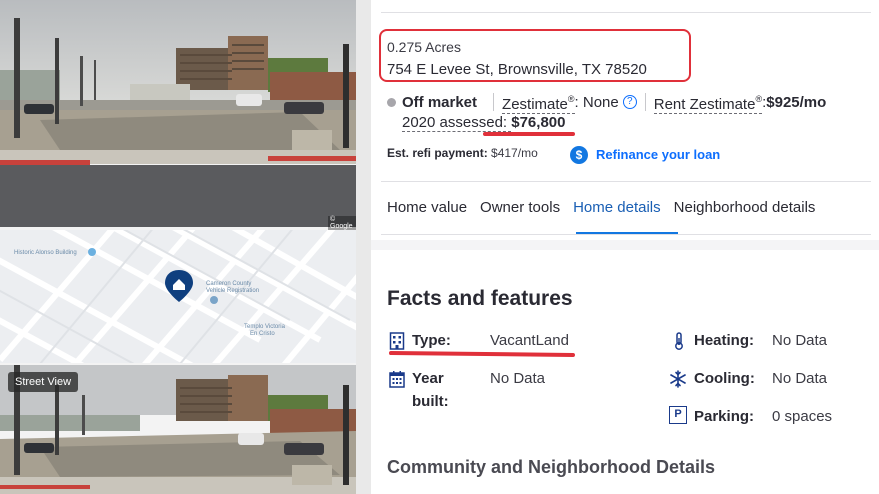 Image resolution: width=879 pixels, height=494 pixels. Describe the element at coordinates (480, 298) in the screenshot. I see `facts-title: Facts and features` at that location.